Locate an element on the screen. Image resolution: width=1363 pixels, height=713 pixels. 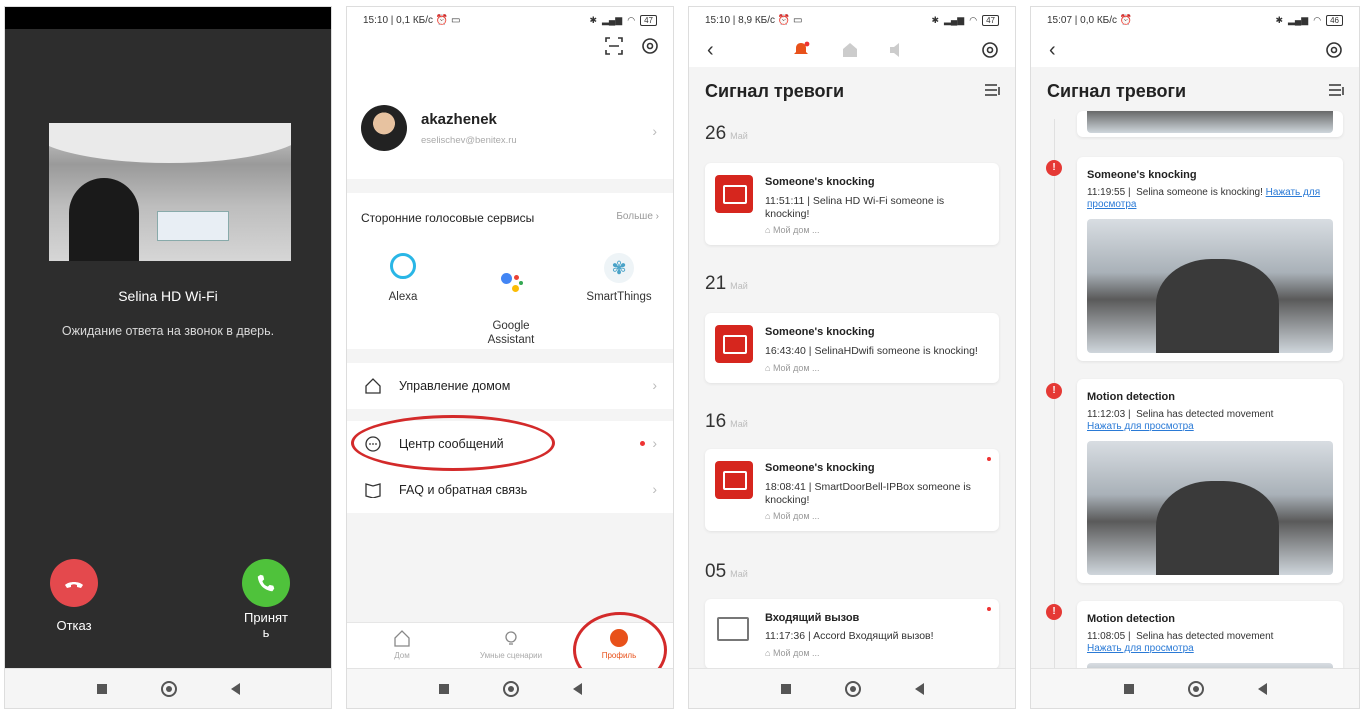
speaker-icon is located at coordinates (897, 50).